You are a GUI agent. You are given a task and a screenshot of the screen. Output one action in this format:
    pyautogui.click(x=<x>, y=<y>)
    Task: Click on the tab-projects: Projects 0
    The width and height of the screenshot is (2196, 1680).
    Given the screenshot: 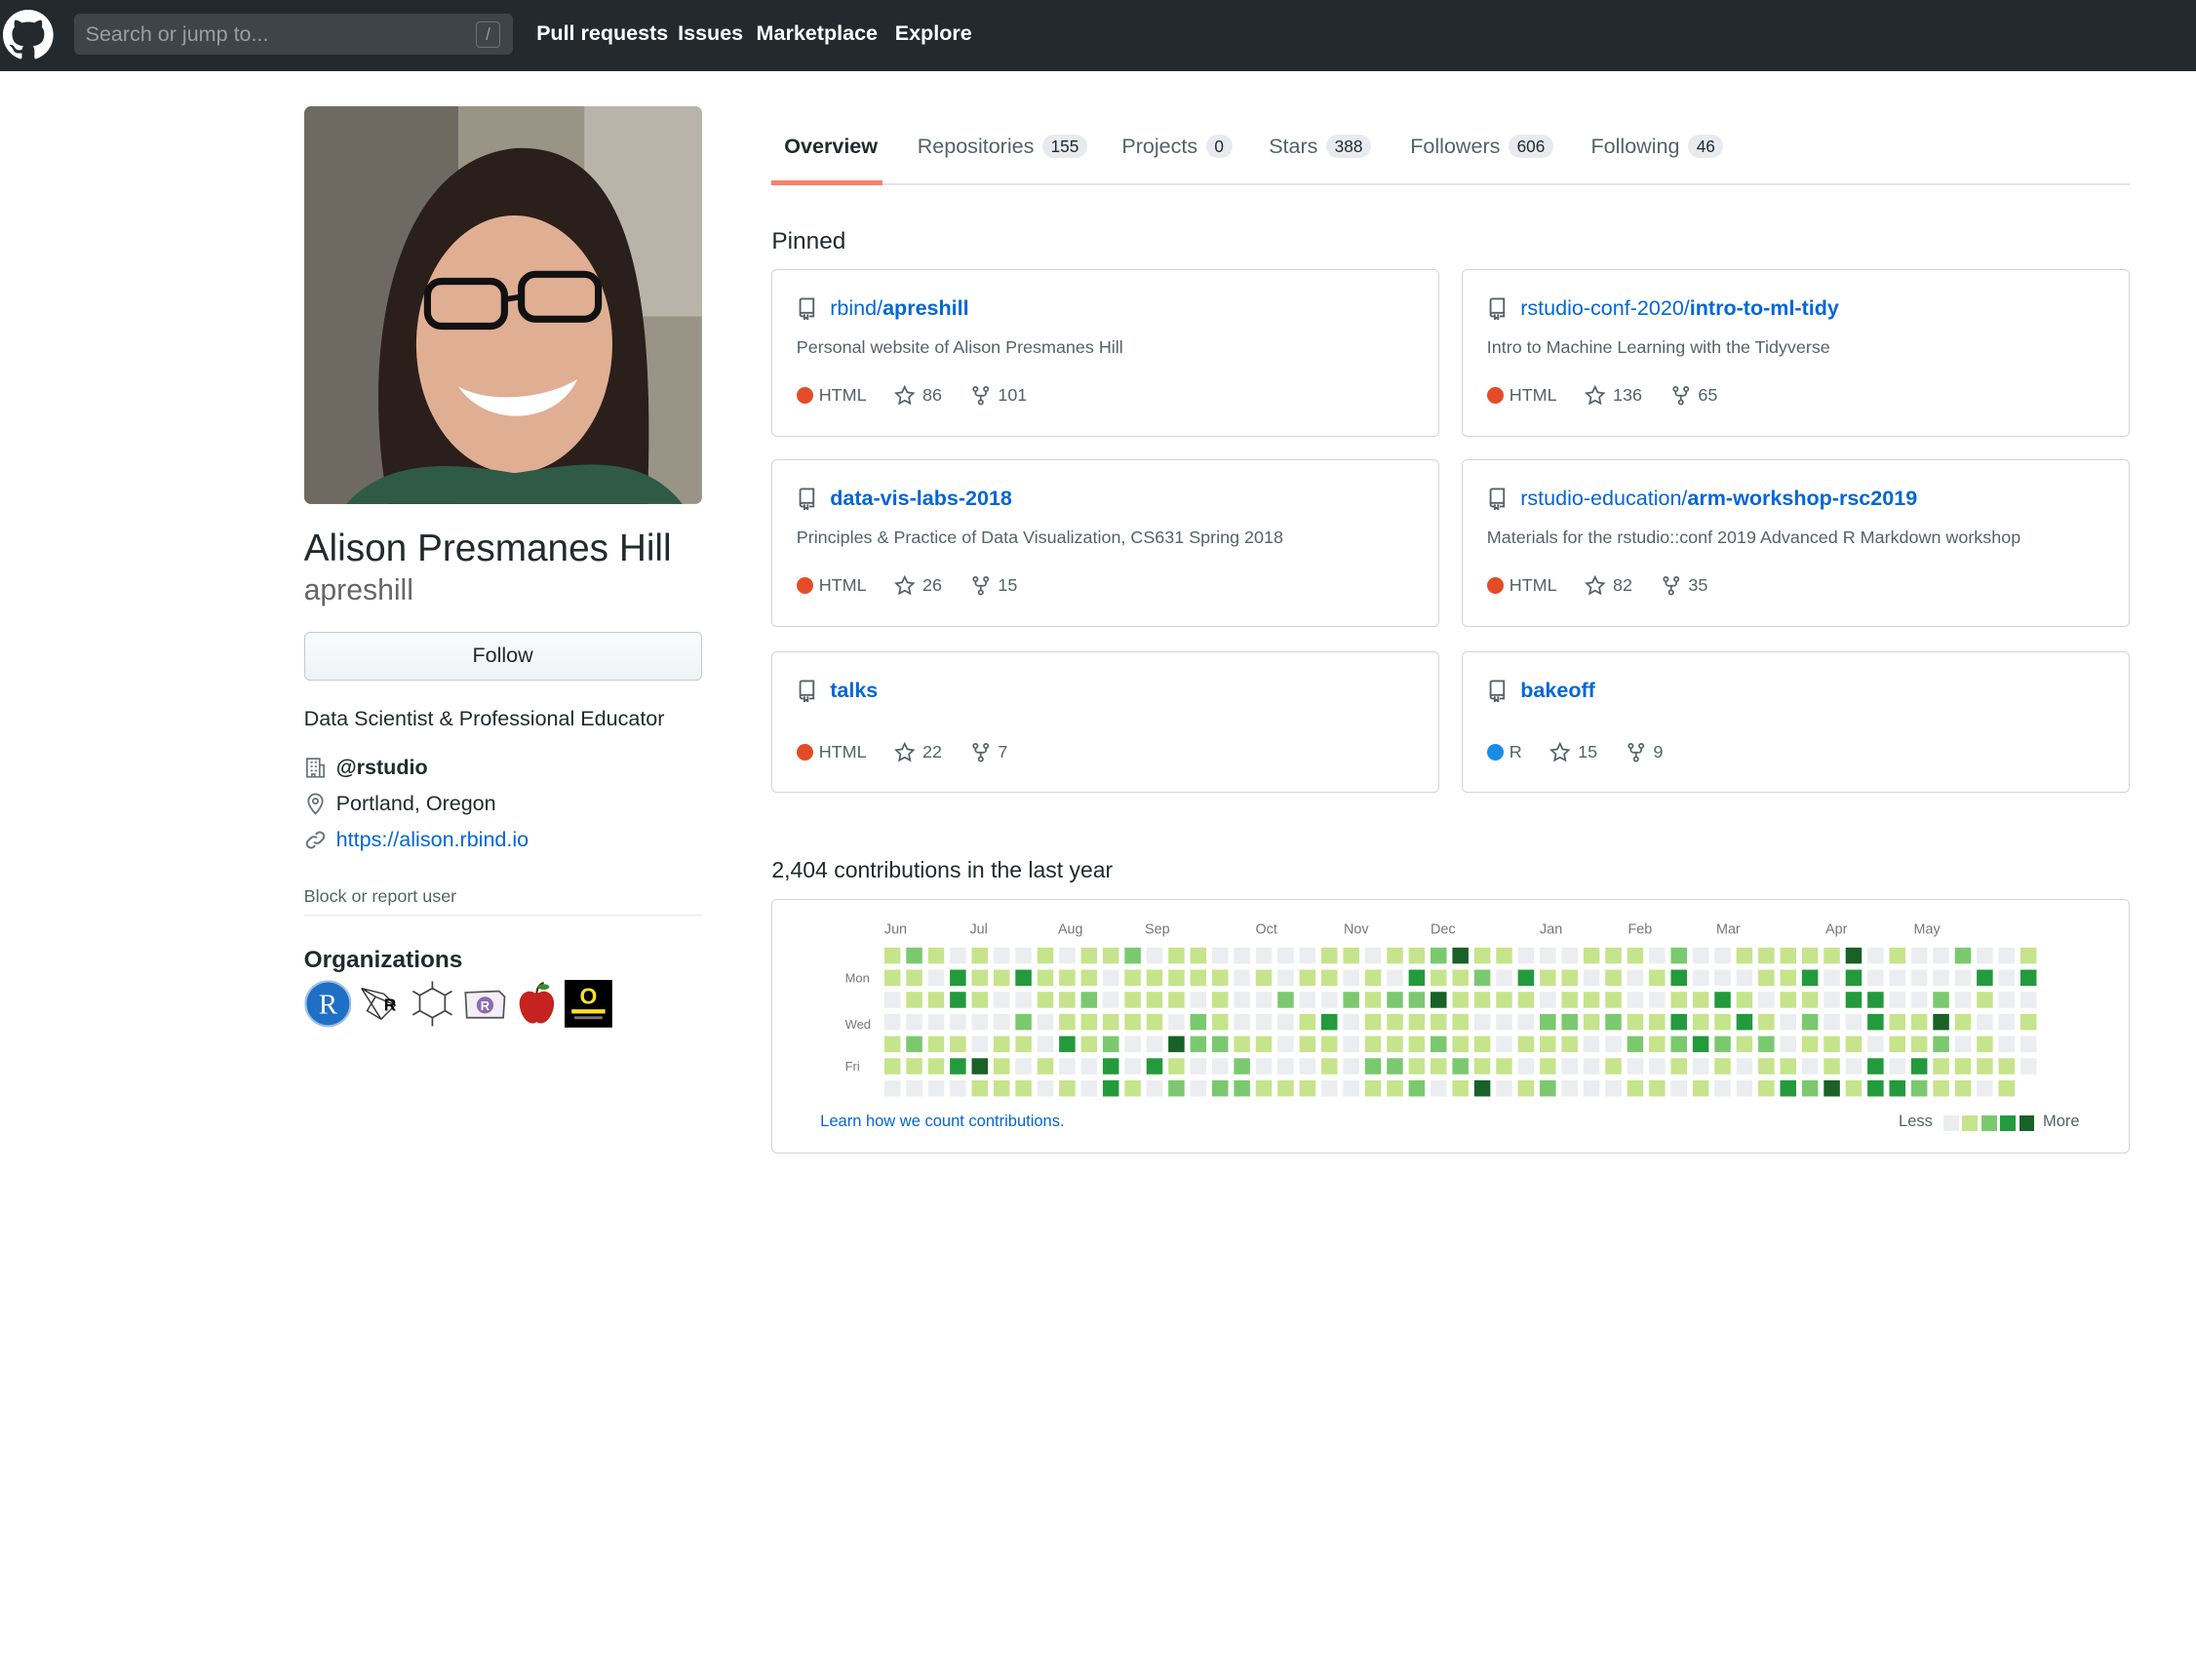 What is the action you would take?
    pyautogui.click(x=1177, y=147)
    